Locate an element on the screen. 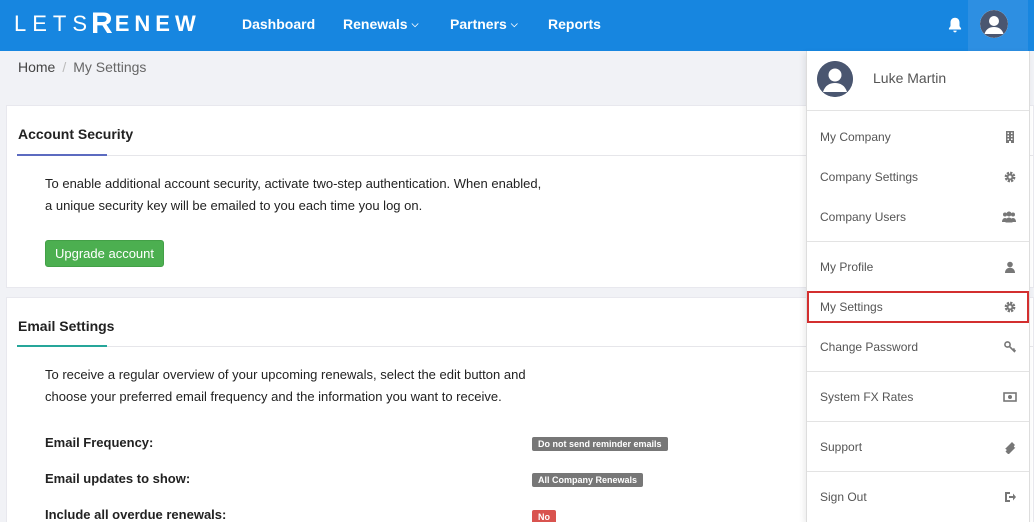  overdue-renewals-label: Include all overdue renewals: is located at coordinates (136, 514).